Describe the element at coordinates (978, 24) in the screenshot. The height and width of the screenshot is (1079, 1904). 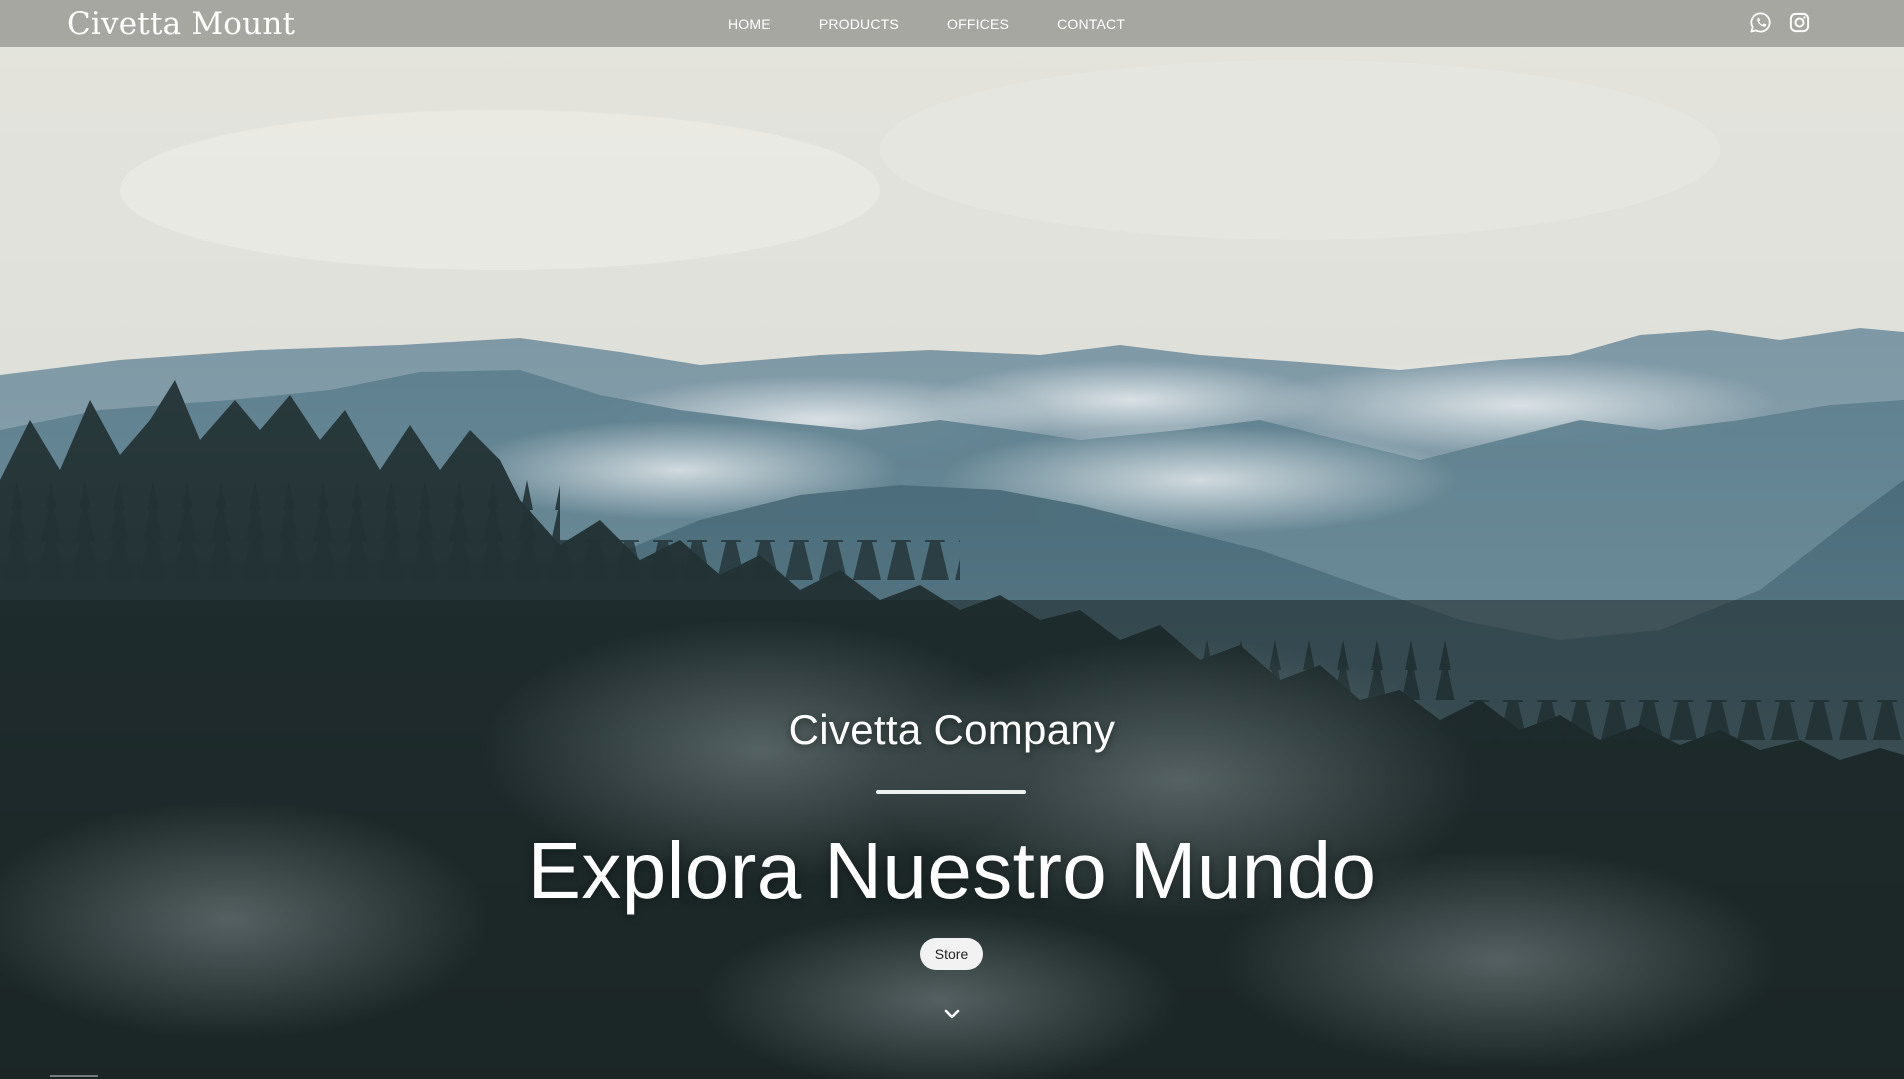
I see `nav-link-offices: OFFICES` at that location.